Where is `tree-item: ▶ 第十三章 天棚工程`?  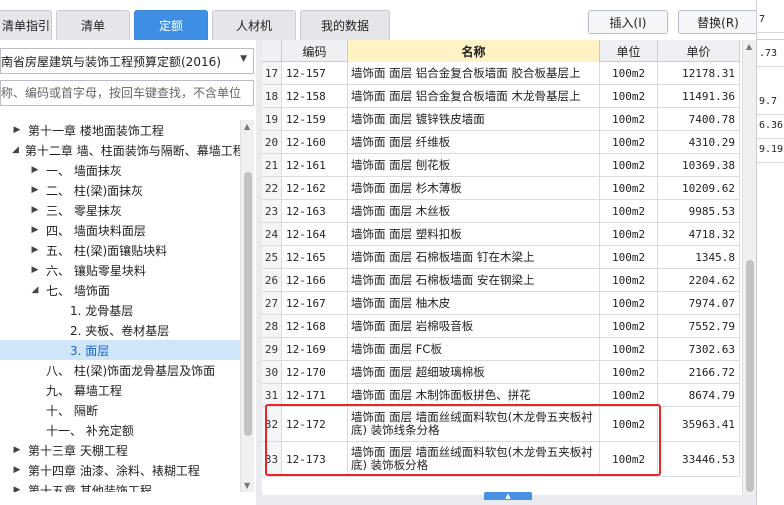
tree-item: ▶ 第十三章 天棚工程 is located at coordinates (120, 450).